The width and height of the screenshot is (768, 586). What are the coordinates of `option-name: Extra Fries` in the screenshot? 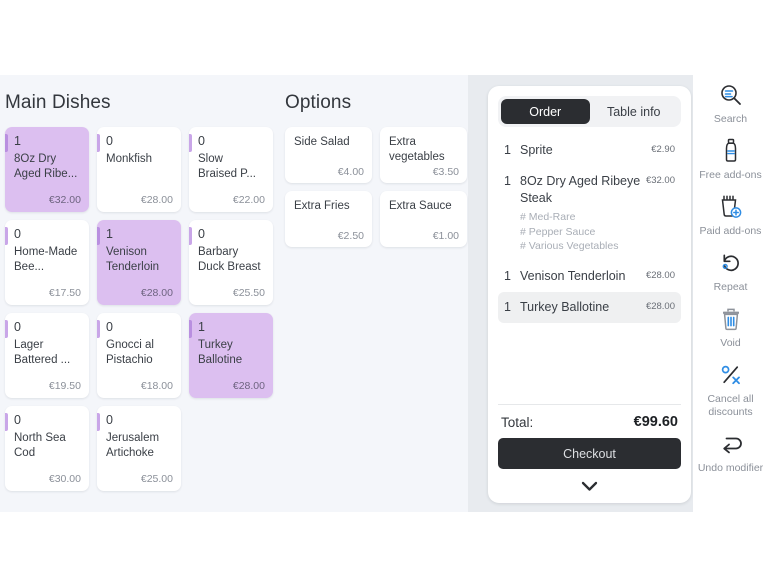 It's located at (322, 206).